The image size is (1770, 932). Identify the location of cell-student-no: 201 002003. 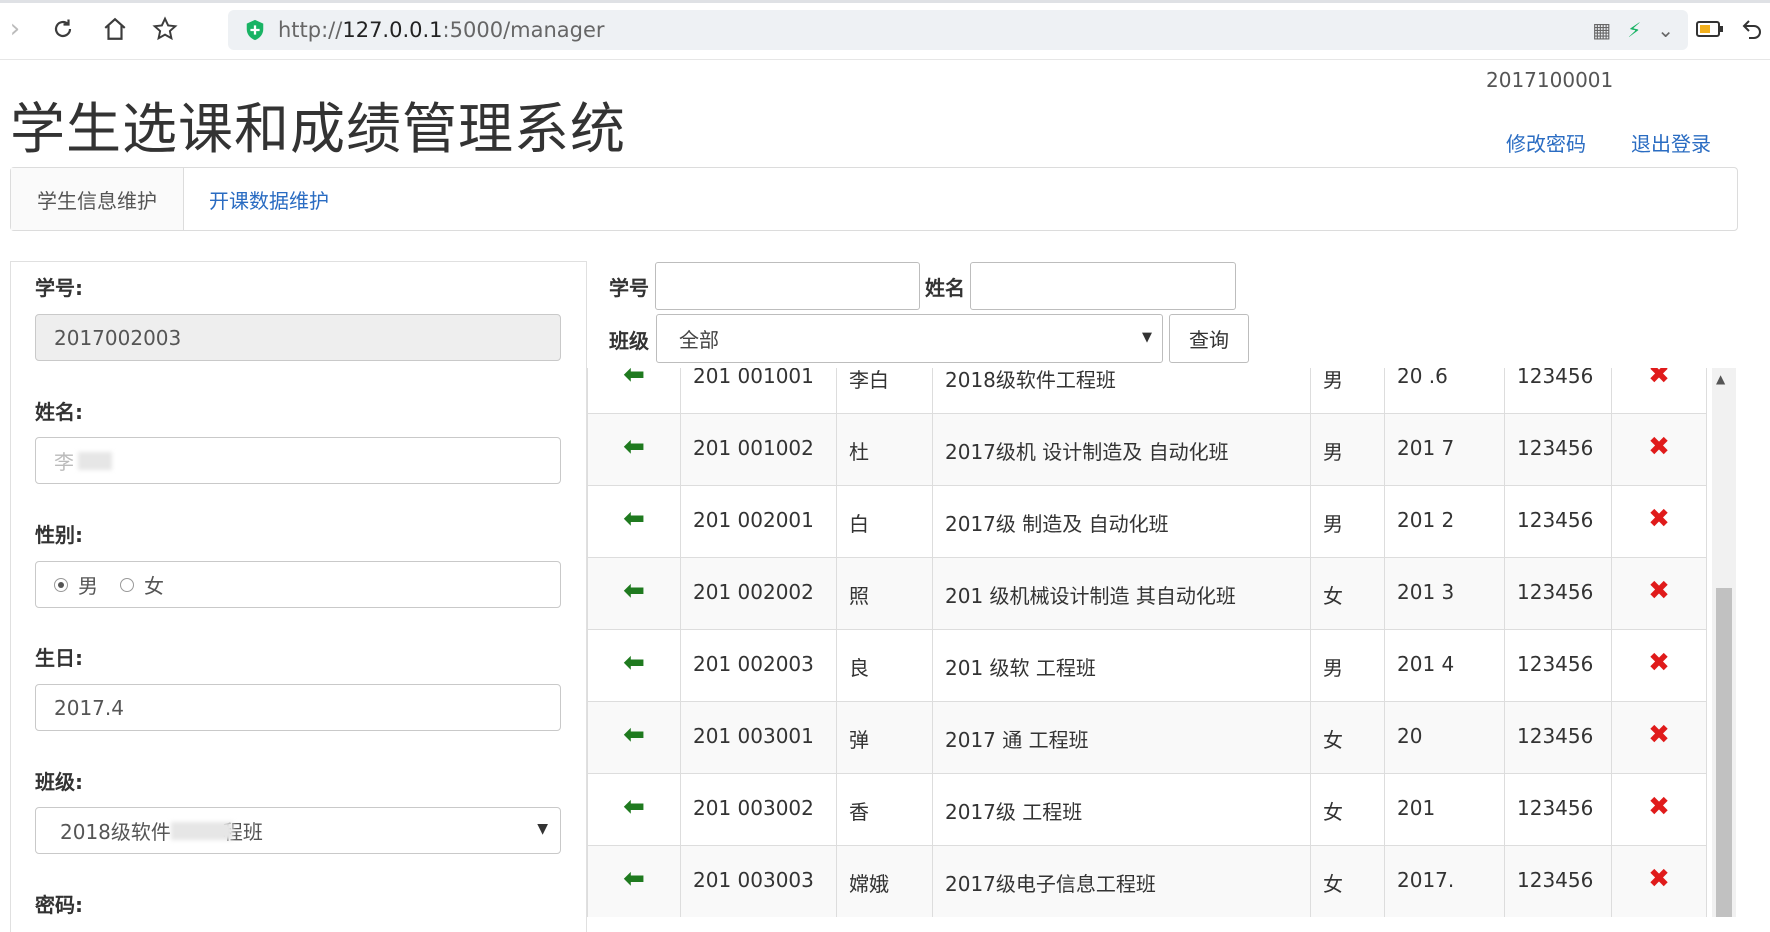
(758, 665).